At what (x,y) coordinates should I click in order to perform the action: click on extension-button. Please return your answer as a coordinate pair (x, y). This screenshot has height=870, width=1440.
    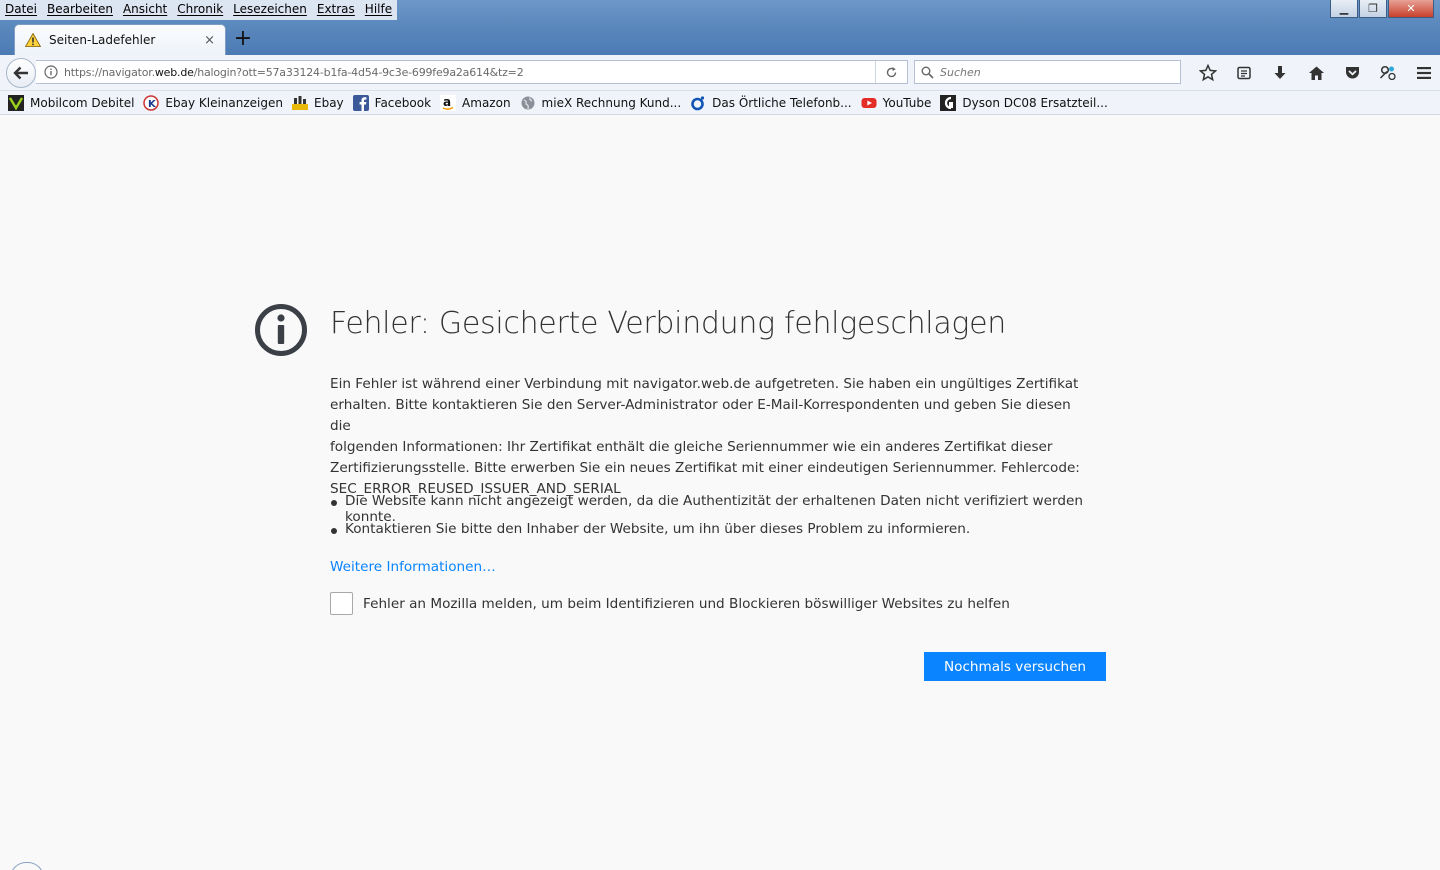
    Looking at the image, I should click on (1388, 73).